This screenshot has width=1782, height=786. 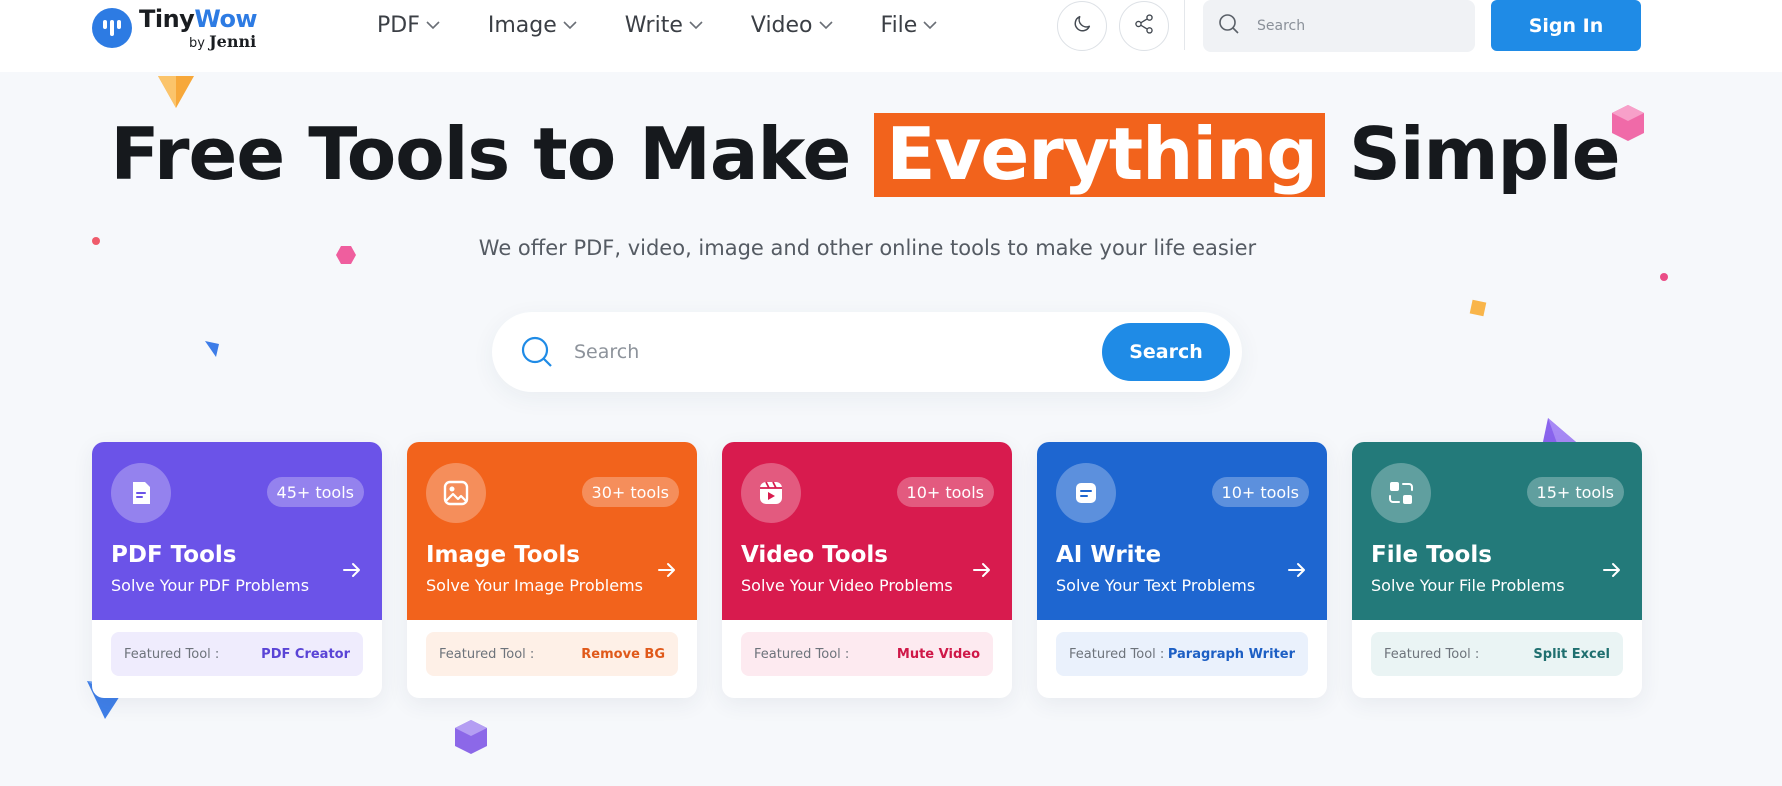 What do you see at coordinates (1478, 308) in the screenshot?
I see `decor-square-orange` at bounding box center [1478, 308].